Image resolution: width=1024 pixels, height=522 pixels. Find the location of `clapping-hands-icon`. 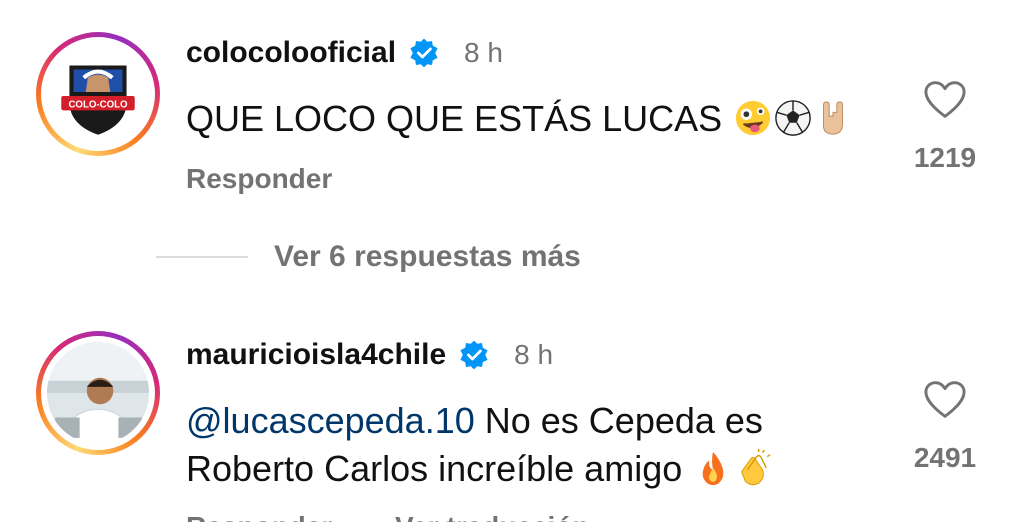

clapping-hands-icon is located at coordinates (756, 467).